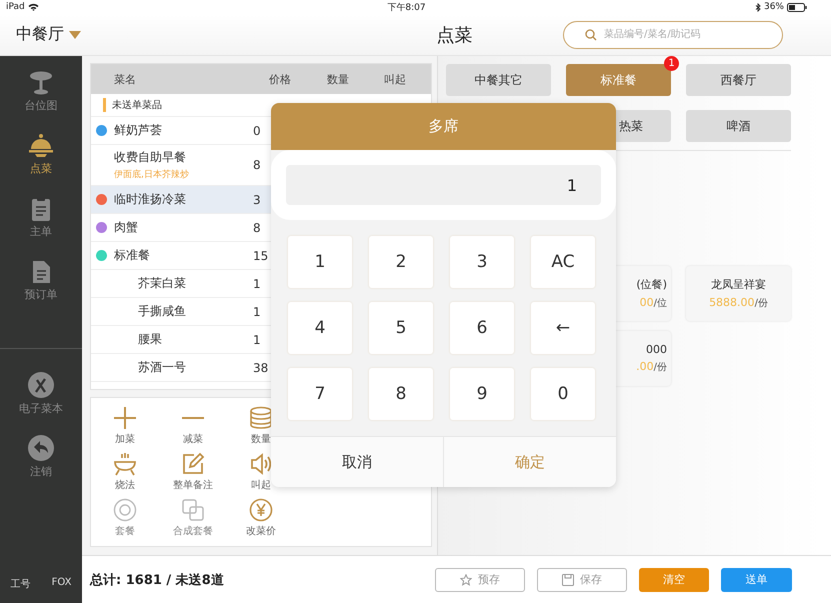 This screenshot has height=603, width=831. Describe the element at coordinates (338, 79) in the screenshot. I see `column-header: 数量` at that location.